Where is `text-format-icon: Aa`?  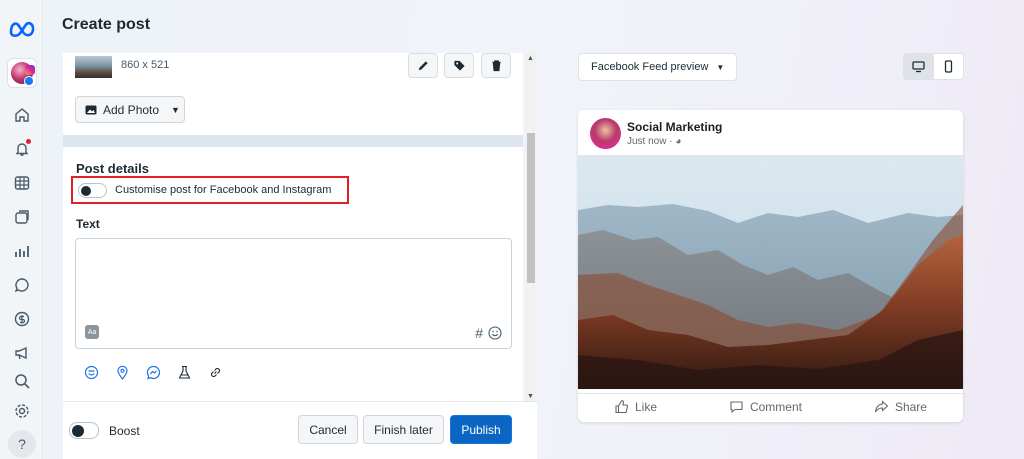
text-format-icon: Aa is located at coordinates (92, 332).